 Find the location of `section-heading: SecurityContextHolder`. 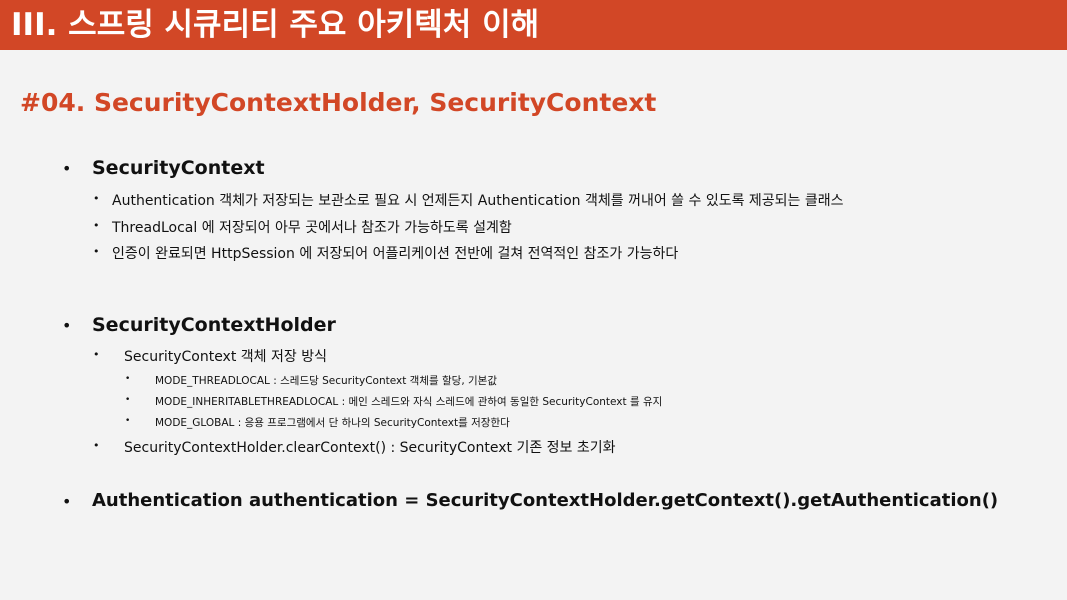

section-heading: SecurityContextHolder is located at coordinates (214, 325).